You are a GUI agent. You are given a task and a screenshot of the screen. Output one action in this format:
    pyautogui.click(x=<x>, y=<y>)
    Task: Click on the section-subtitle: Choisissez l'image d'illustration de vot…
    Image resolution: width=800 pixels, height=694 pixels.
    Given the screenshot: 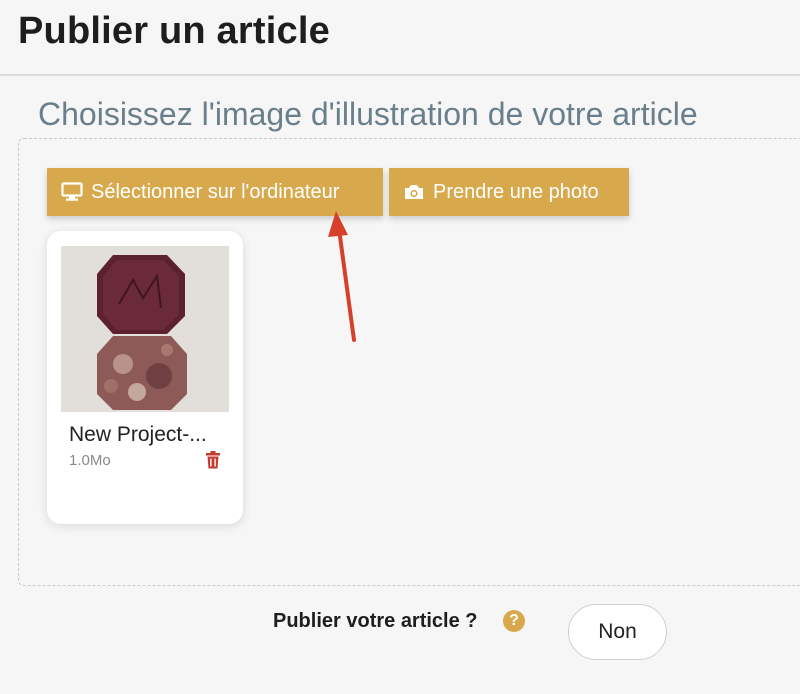 What is the action you would take?
    pyautogui.click(x=368, y=114)
    